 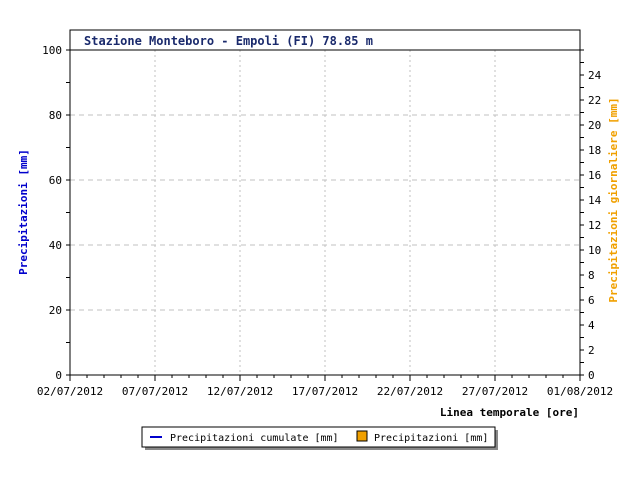 I want to click on right-tick-label: 20, so click(x=594, y=125).